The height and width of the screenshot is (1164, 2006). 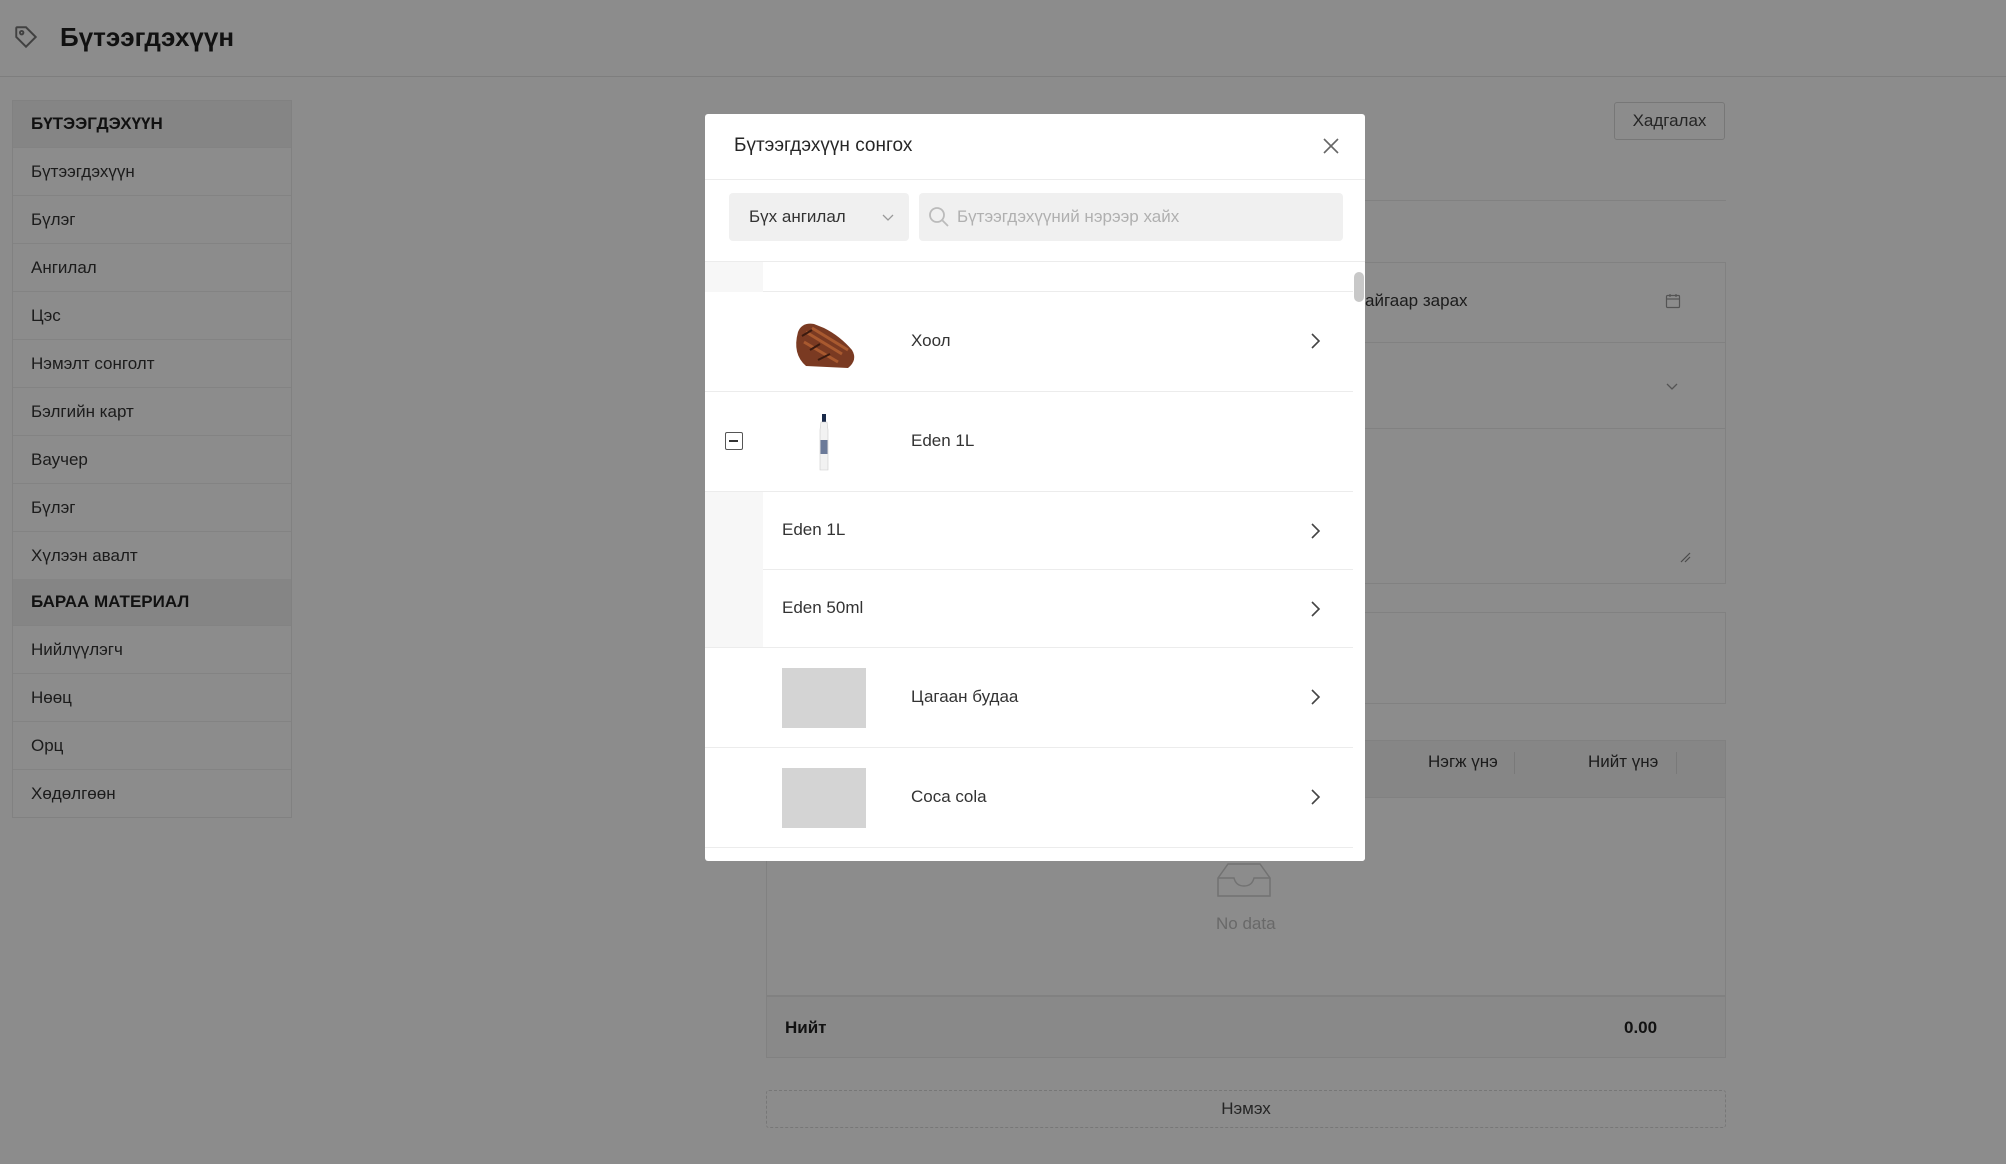 What do you see at coordinates (939, 217) in the screenshot?
I see `search-icon` at bounding box center [939, 217].